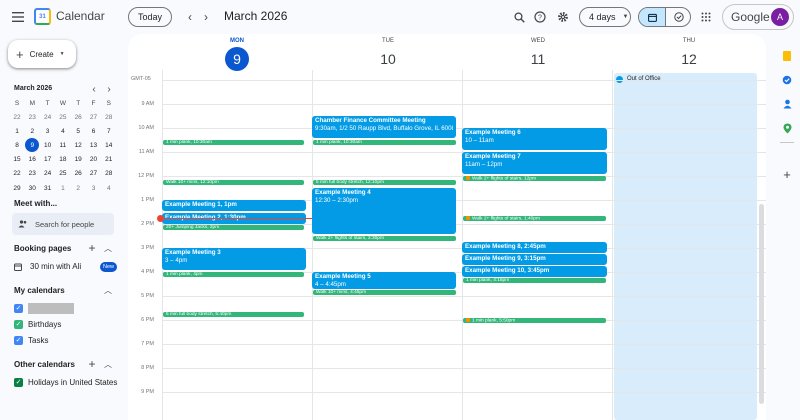  Describe the element at coordinates (94, 131) in the screenshot. I see `mini-cal-day: 6` at that location.